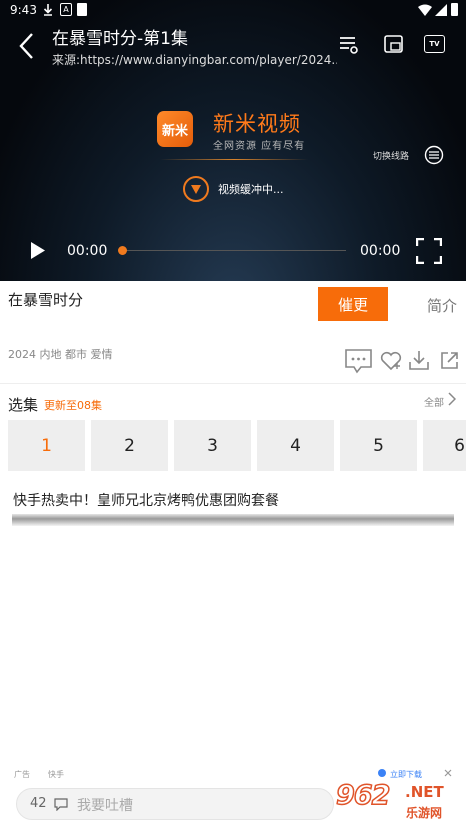 This screenshot has height=830, width=466. Describe the element at coordinates (442, 305) in the screenshot. I see `intro-tab: 简介` at that location.